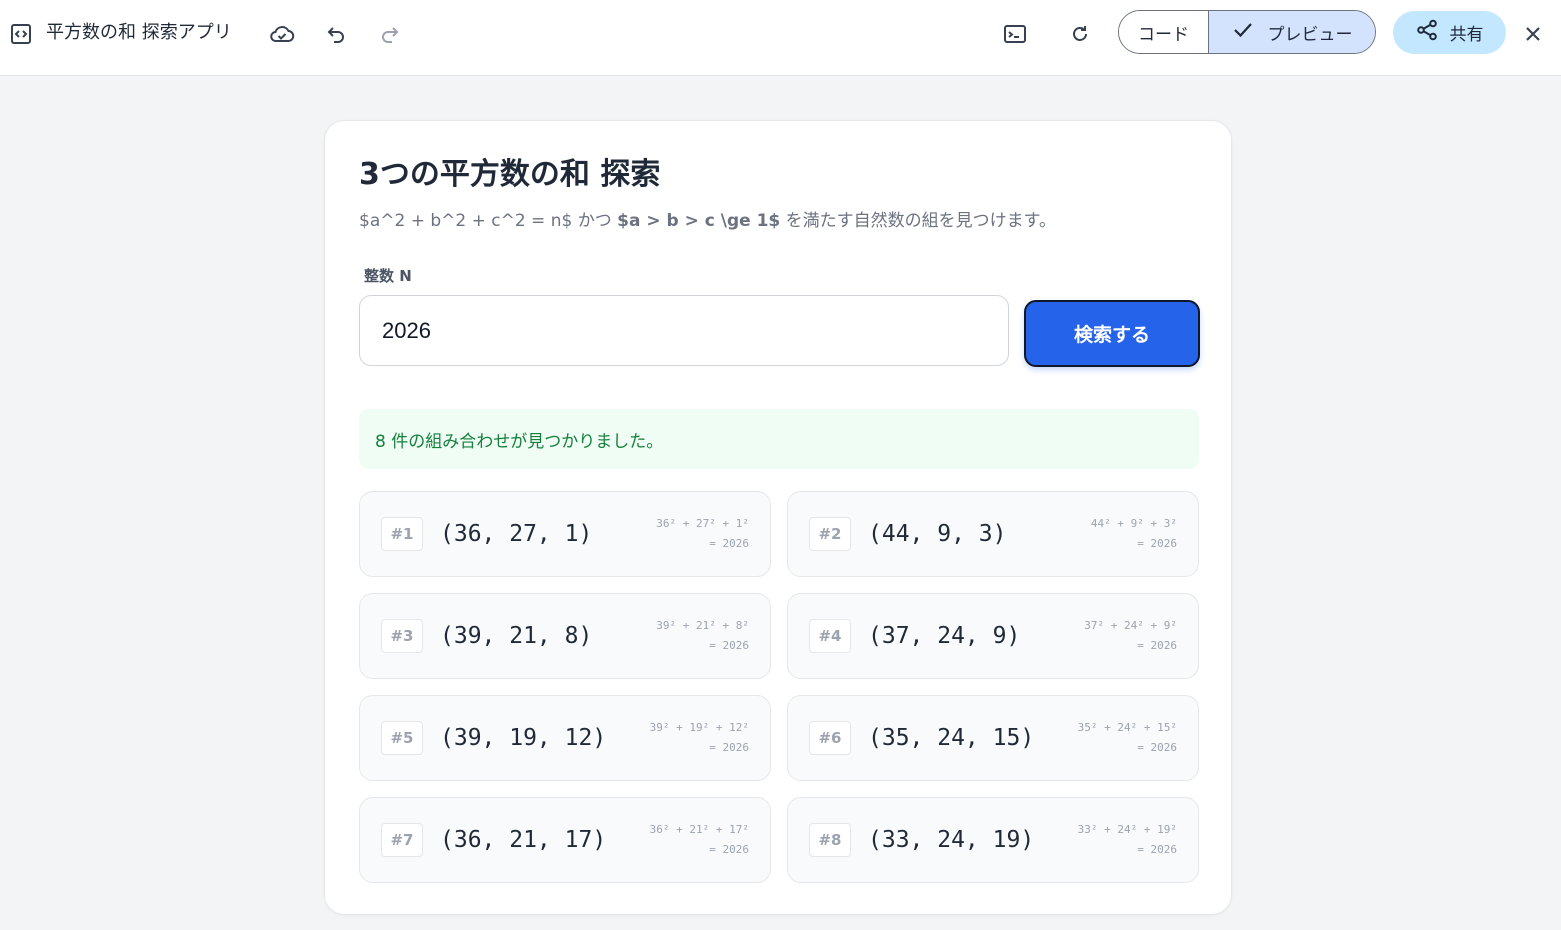 This screenshot has width=1561, height=930. I want to click on terminal-icon, so click(1015, 34).